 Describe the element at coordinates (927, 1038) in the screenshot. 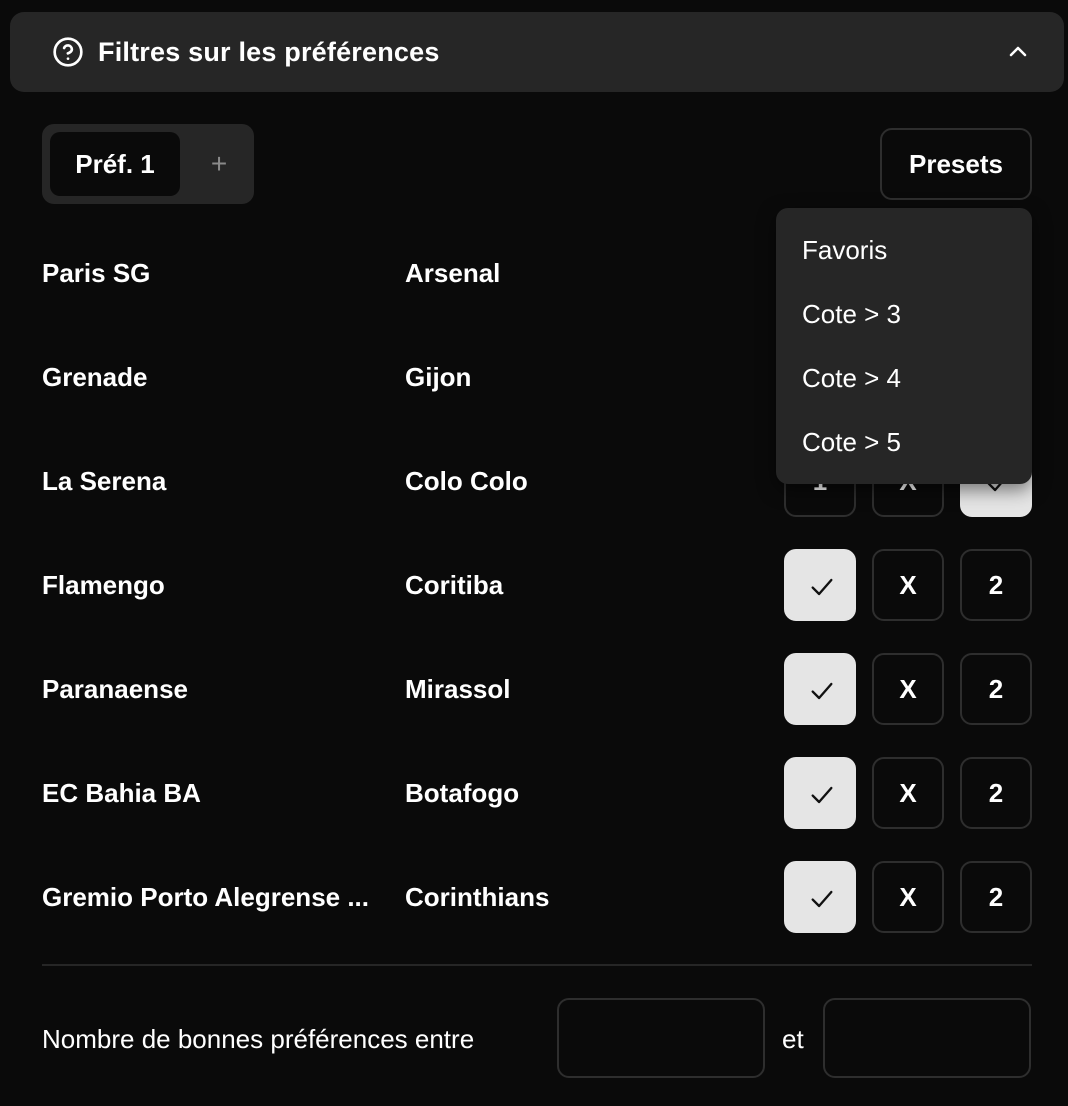

I see `range-max-input` at that location.